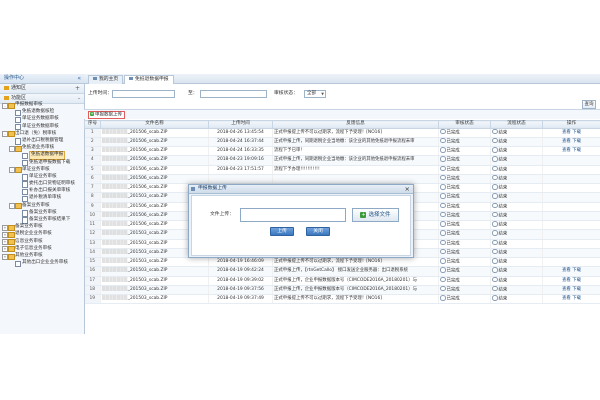 This screenshot has width=600, height=400. What do you see at coordinates (42, 220) in the screenshot?
I see `tree-item: 备案业务审核结果下` at bounding box center [42, 220].